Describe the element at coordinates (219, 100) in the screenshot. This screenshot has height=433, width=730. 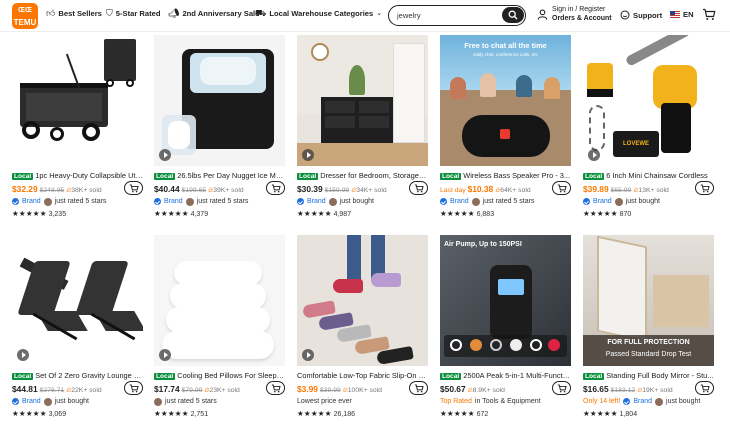
I see `product-image-ice-maker` at that location.